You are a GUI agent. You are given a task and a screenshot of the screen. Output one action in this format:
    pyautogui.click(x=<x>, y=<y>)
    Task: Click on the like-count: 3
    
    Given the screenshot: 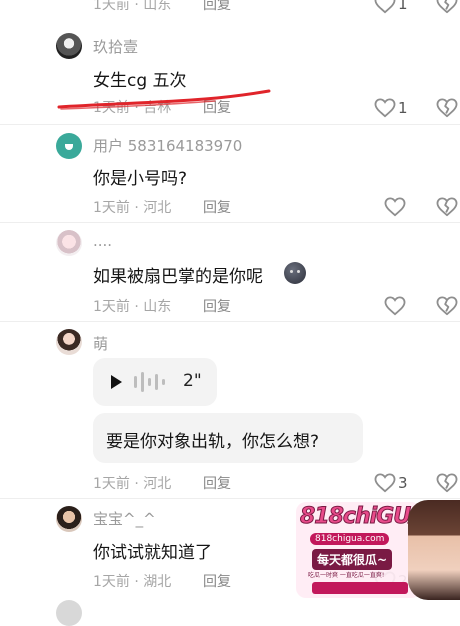 What is the action you would take?
    pyautogui.click(x=403, y=483)
    